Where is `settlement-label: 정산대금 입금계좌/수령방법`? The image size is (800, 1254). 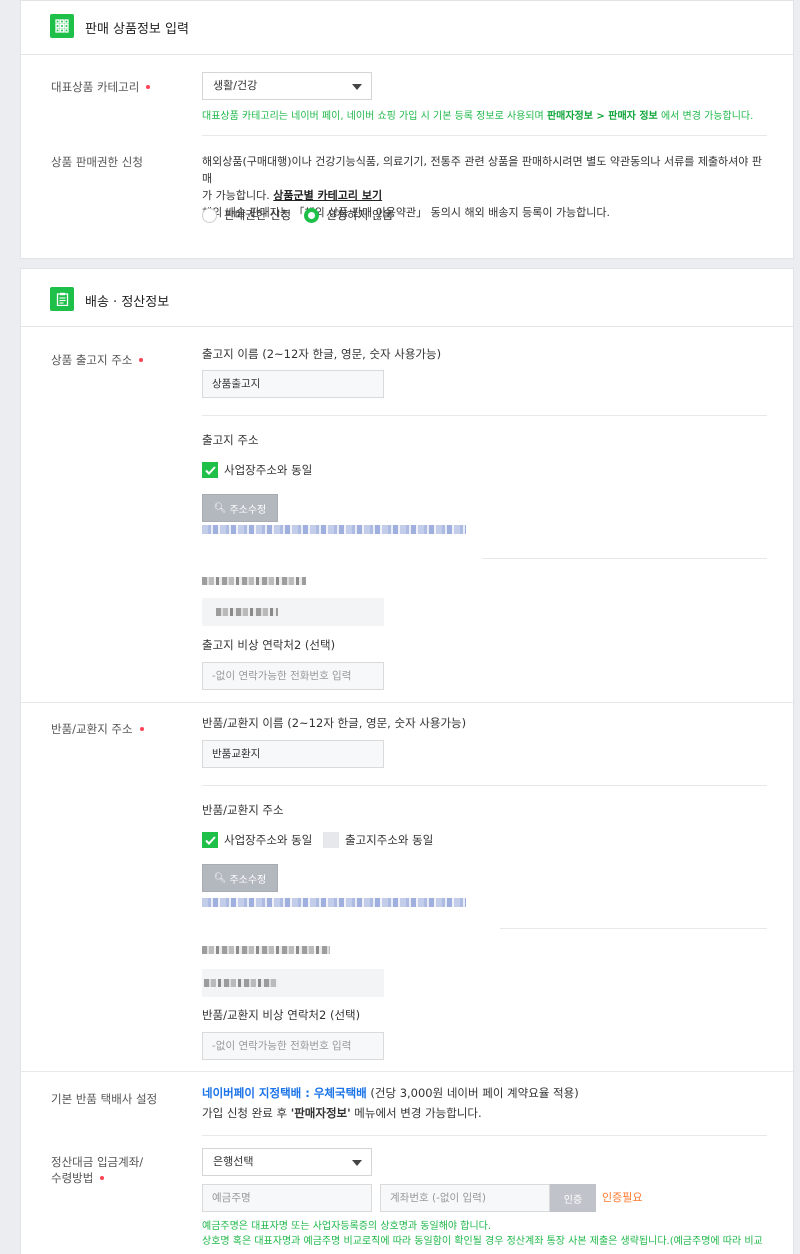
settlement-label: 정산대금 입금계좌/수령방법 is located at coordinates (97, 1170).